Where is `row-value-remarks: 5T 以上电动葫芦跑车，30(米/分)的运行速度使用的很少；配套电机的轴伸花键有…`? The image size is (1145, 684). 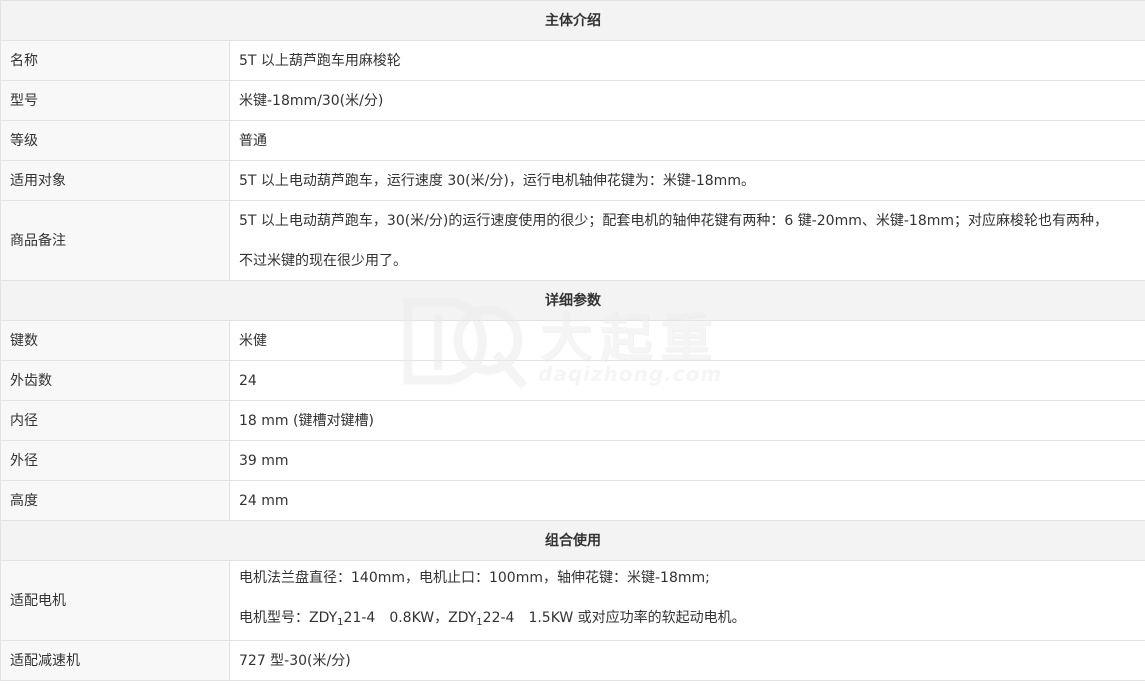 row-value-remarks: 5T 以上电动葫芦跑车，30(米/分)的运行速度使用的很少；配套电机的轴伸花键有… is located at coordinates (687, 240).